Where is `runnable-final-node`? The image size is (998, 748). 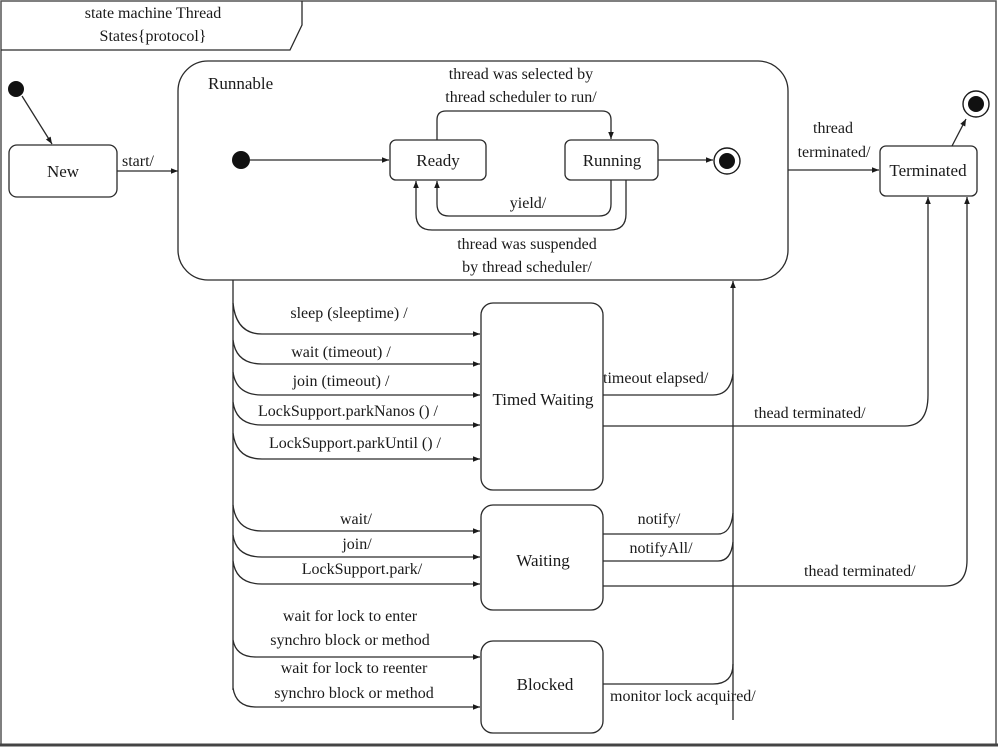
runnable-final-node is located at coordinates (727, 161).